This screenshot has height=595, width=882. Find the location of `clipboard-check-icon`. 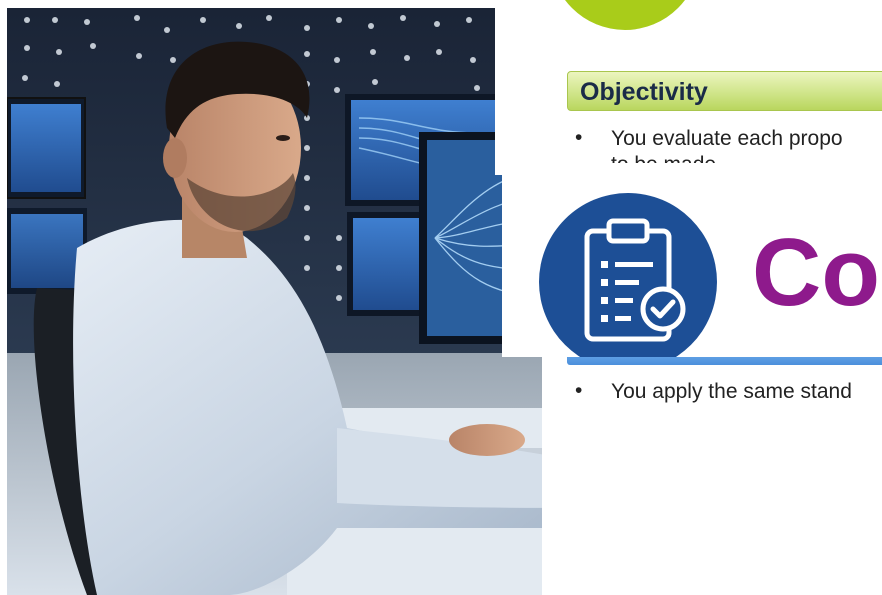

clipboard-check-icon is located at coordinates (628, 275).